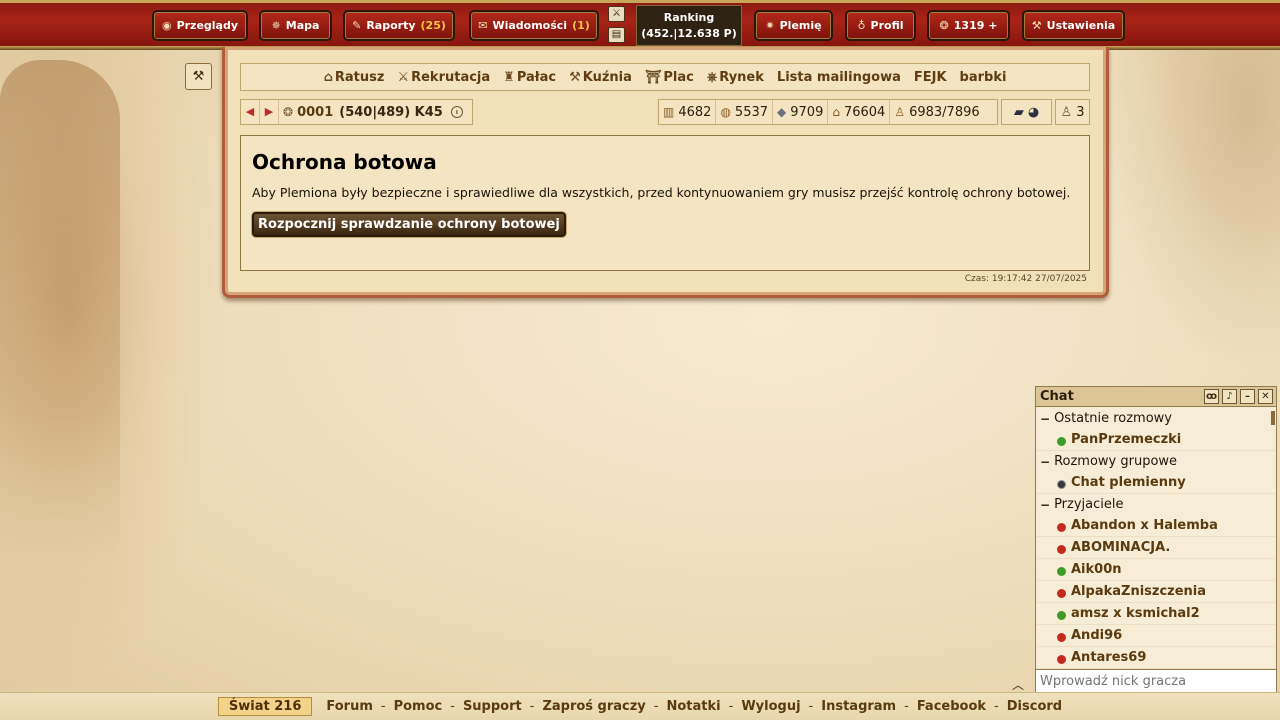  I want to click on footer-link-discord: Discord, so click(1034, 706).